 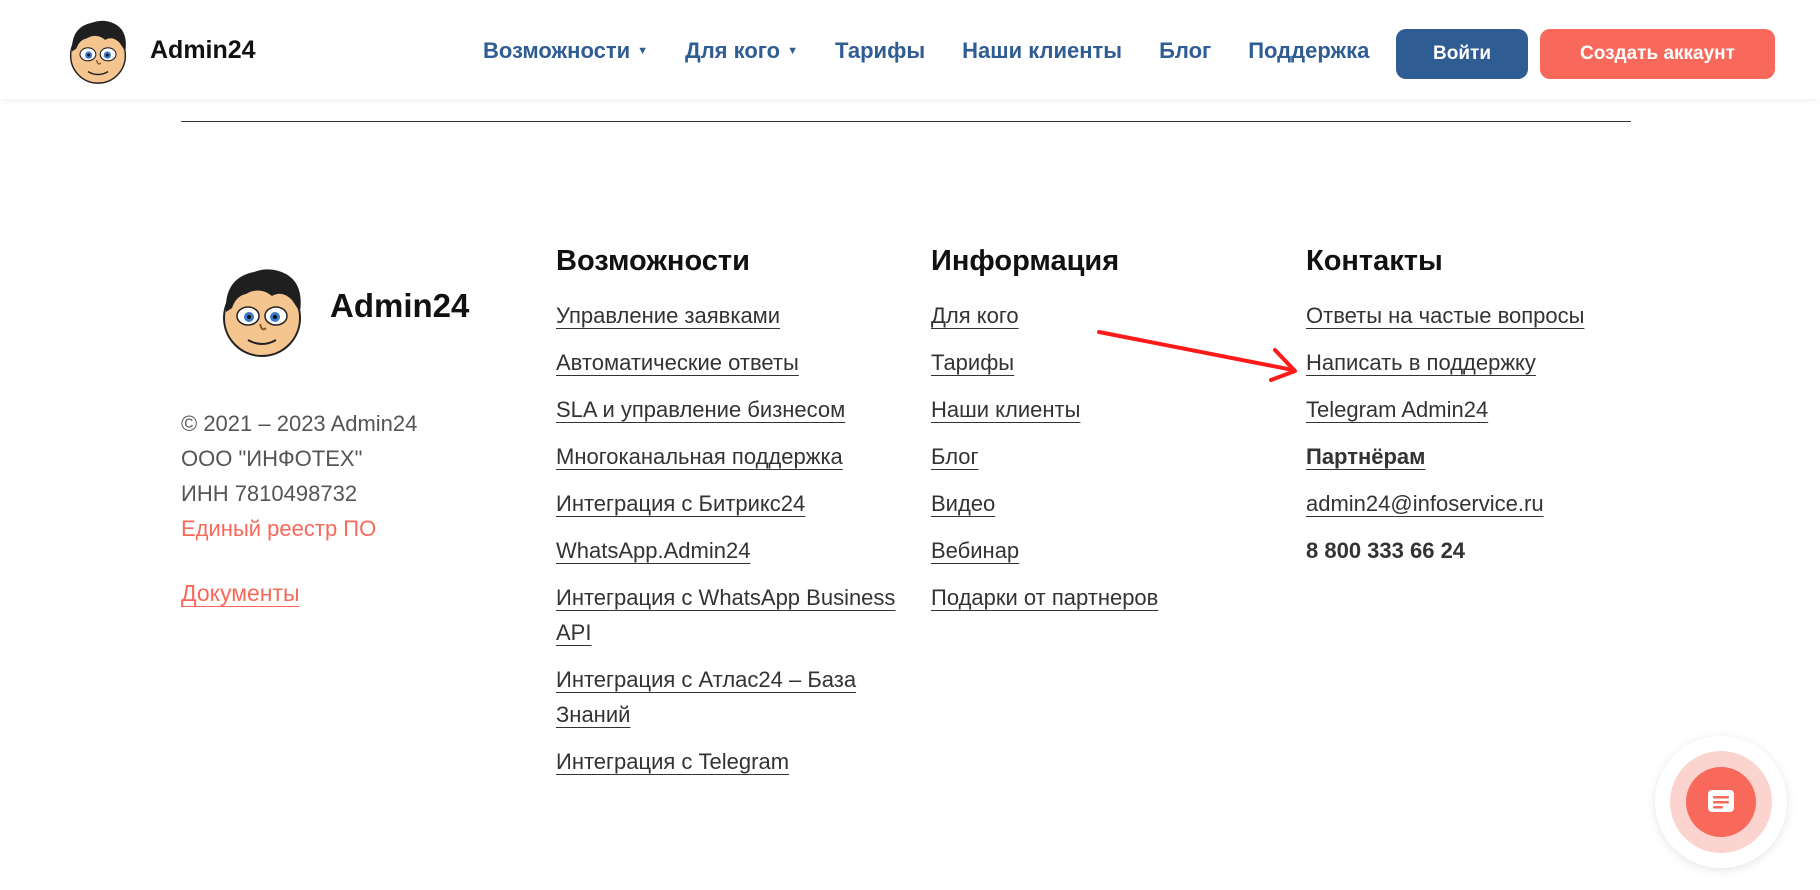 I want to click on footer-link-auto-replies: Автоматические ответы, so click(x=677, y=362).